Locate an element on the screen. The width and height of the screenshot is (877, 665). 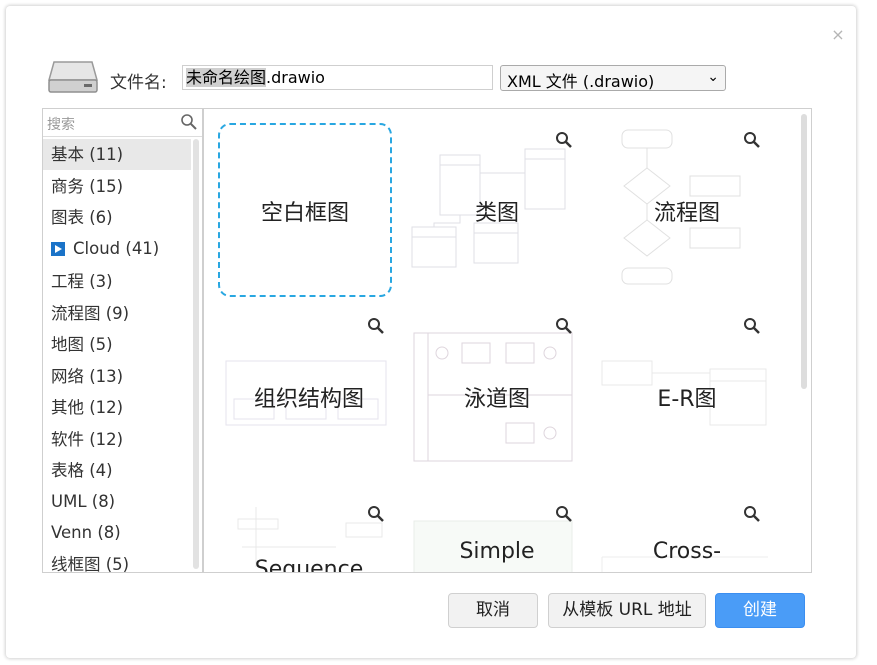
category-label: 基本 (11) is located at coordinates (87, 154).